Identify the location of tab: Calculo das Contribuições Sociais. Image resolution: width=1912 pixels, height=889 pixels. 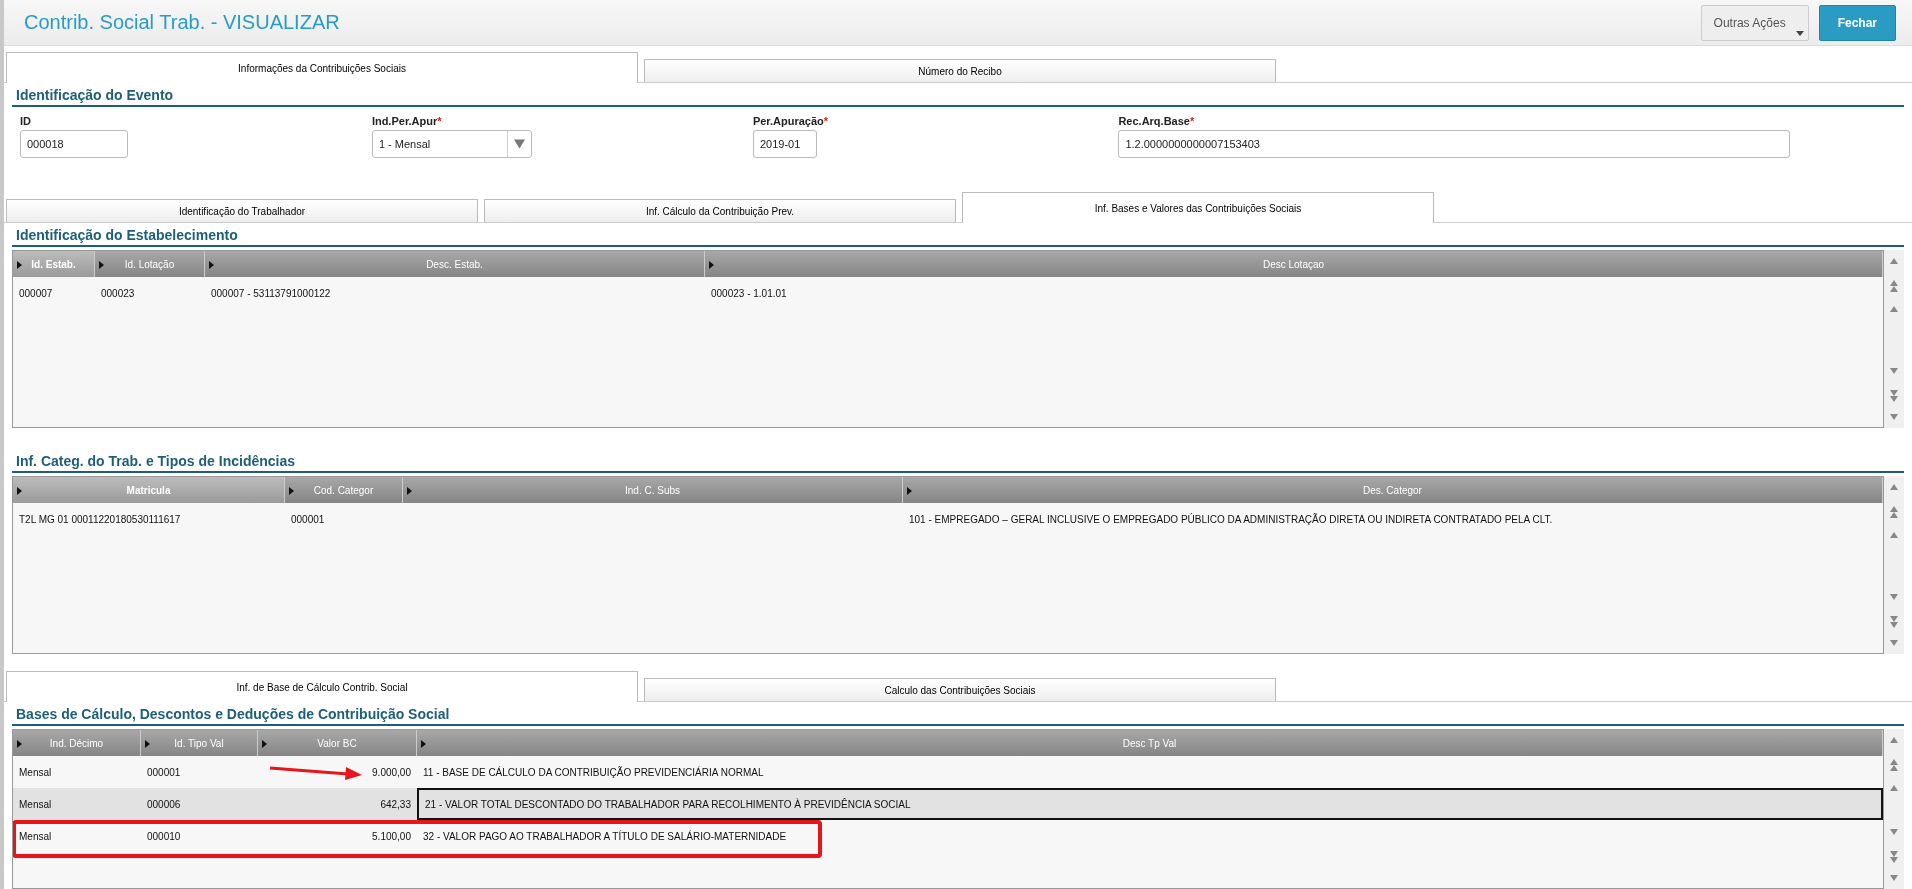
(960, 689).